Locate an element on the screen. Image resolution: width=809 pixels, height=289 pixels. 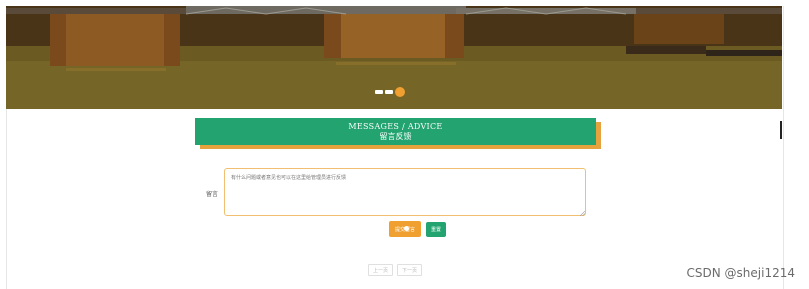
pagination: 上一页 下一页 is located at coordinates (395, 270).